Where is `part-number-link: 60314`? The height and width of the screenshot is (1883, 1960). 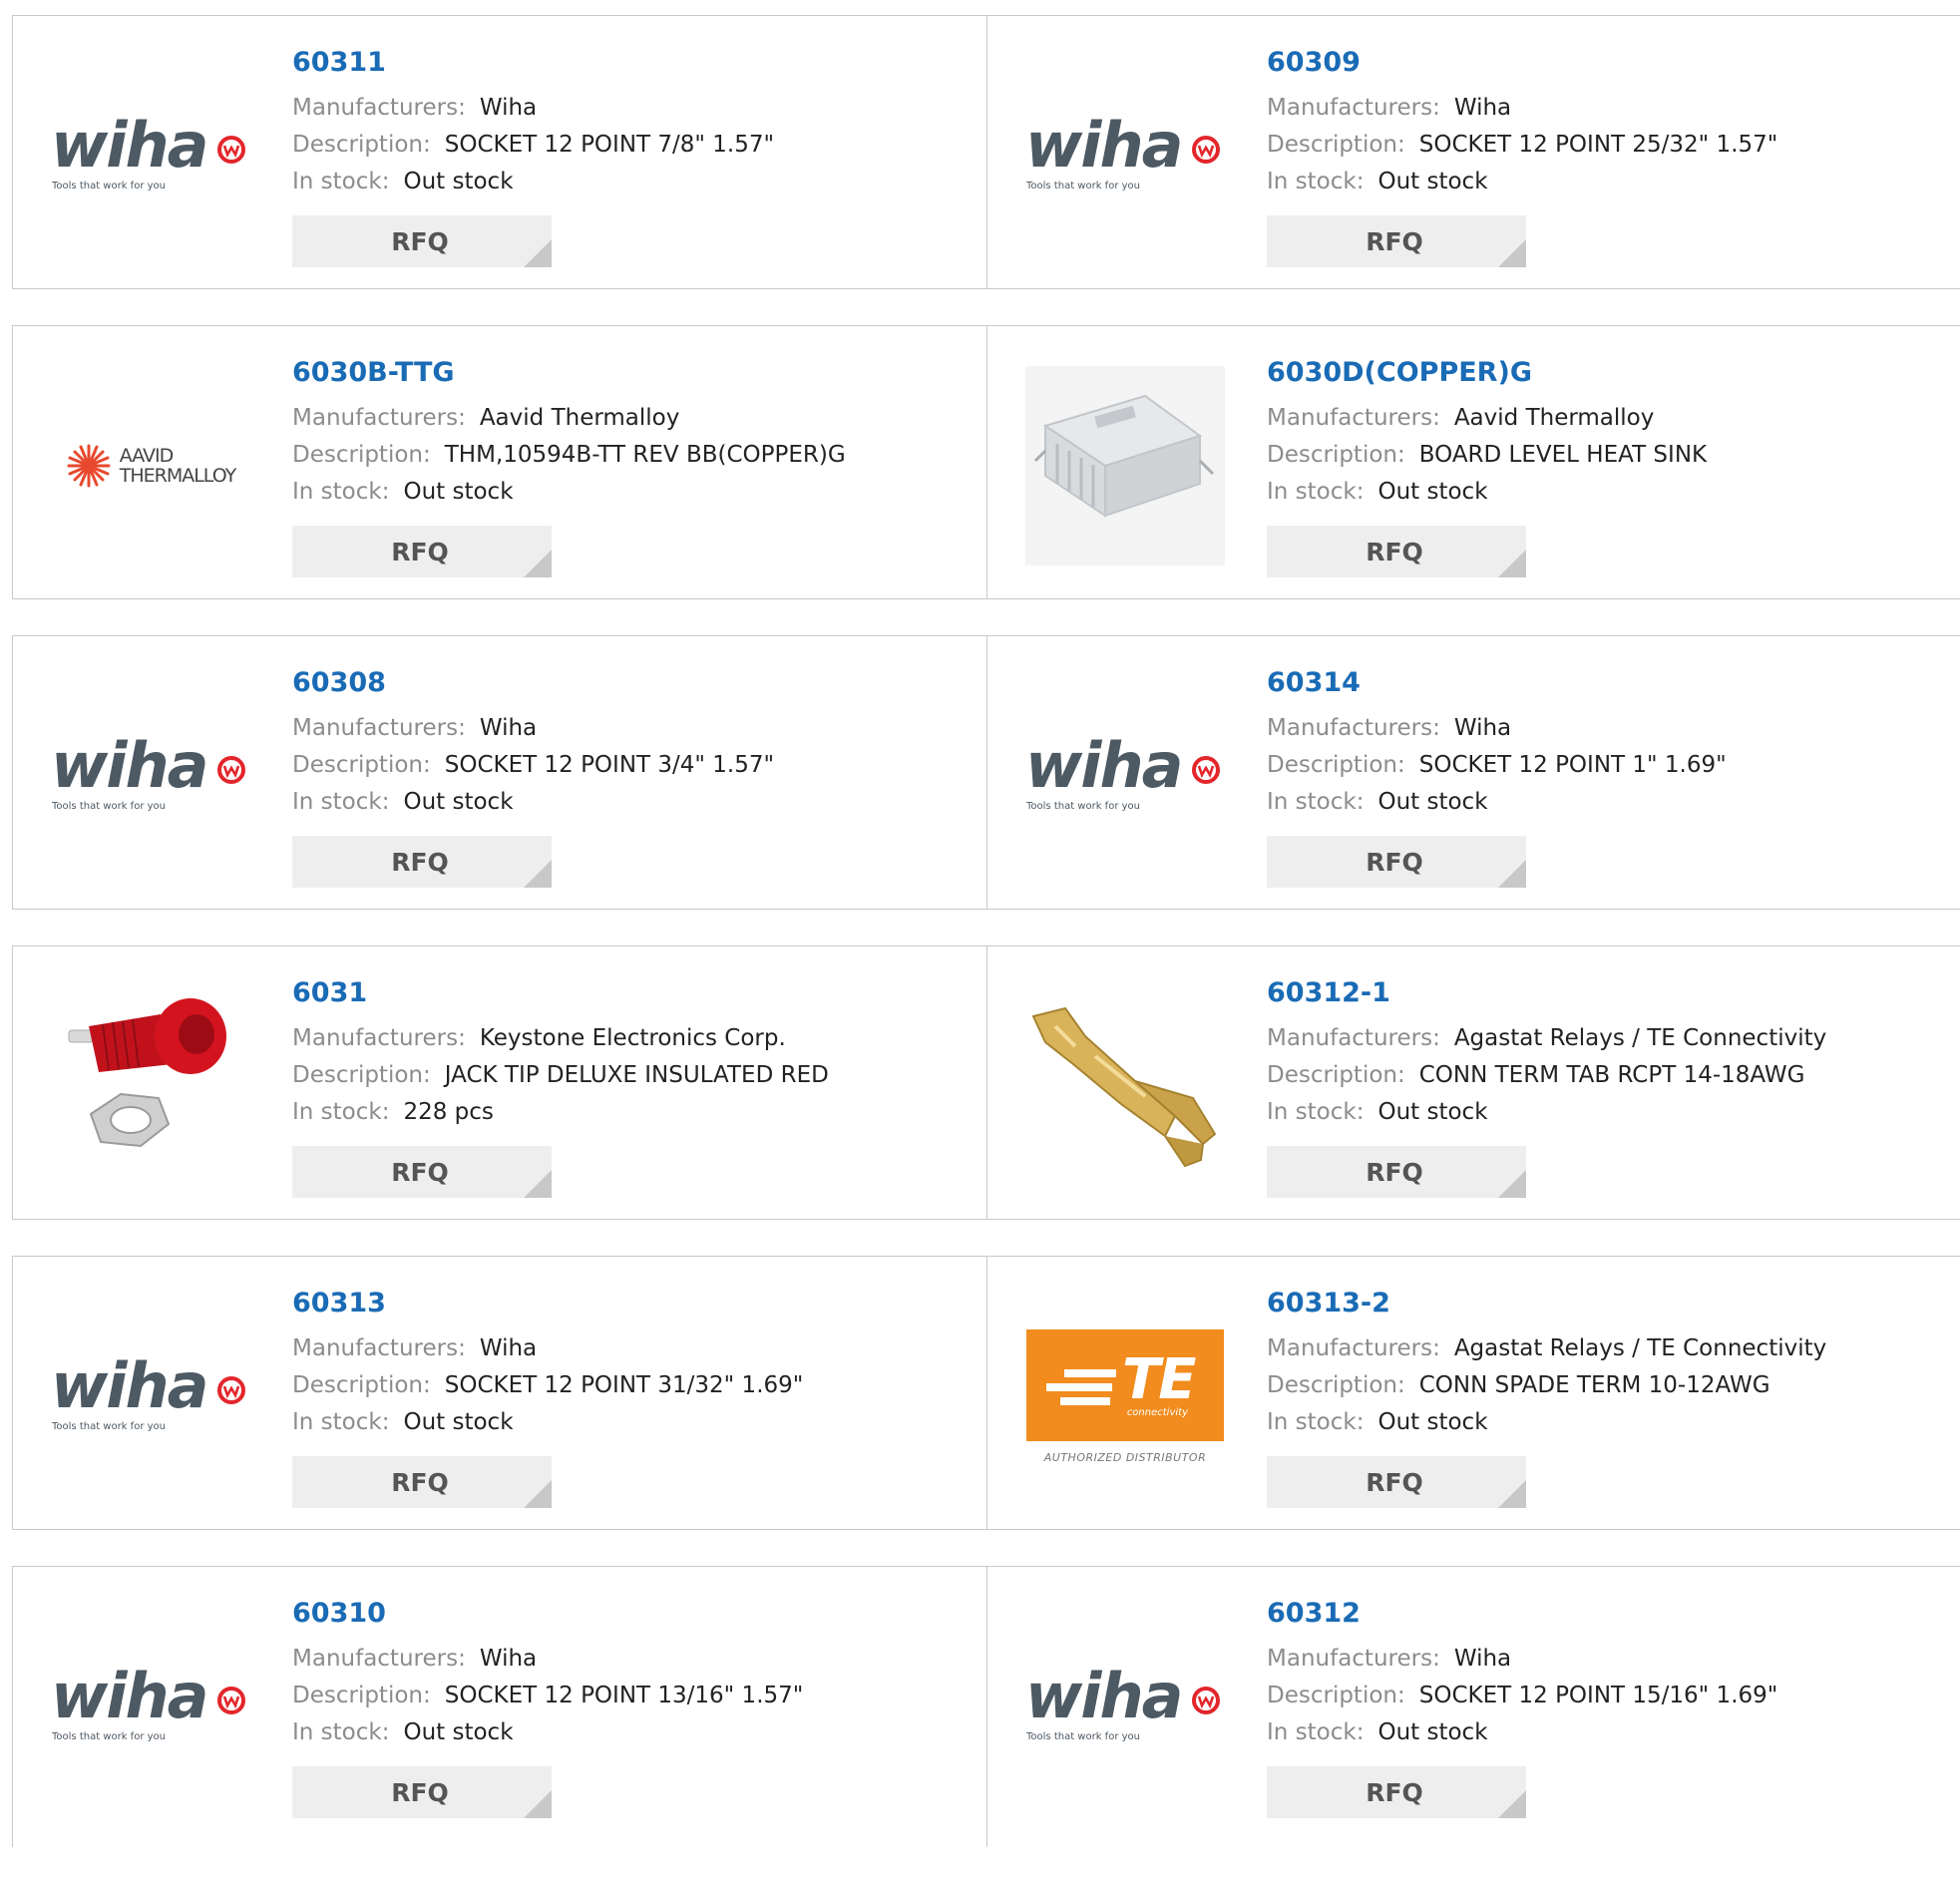 part-number-link: 60314 is located at coordinates (1609, 683).